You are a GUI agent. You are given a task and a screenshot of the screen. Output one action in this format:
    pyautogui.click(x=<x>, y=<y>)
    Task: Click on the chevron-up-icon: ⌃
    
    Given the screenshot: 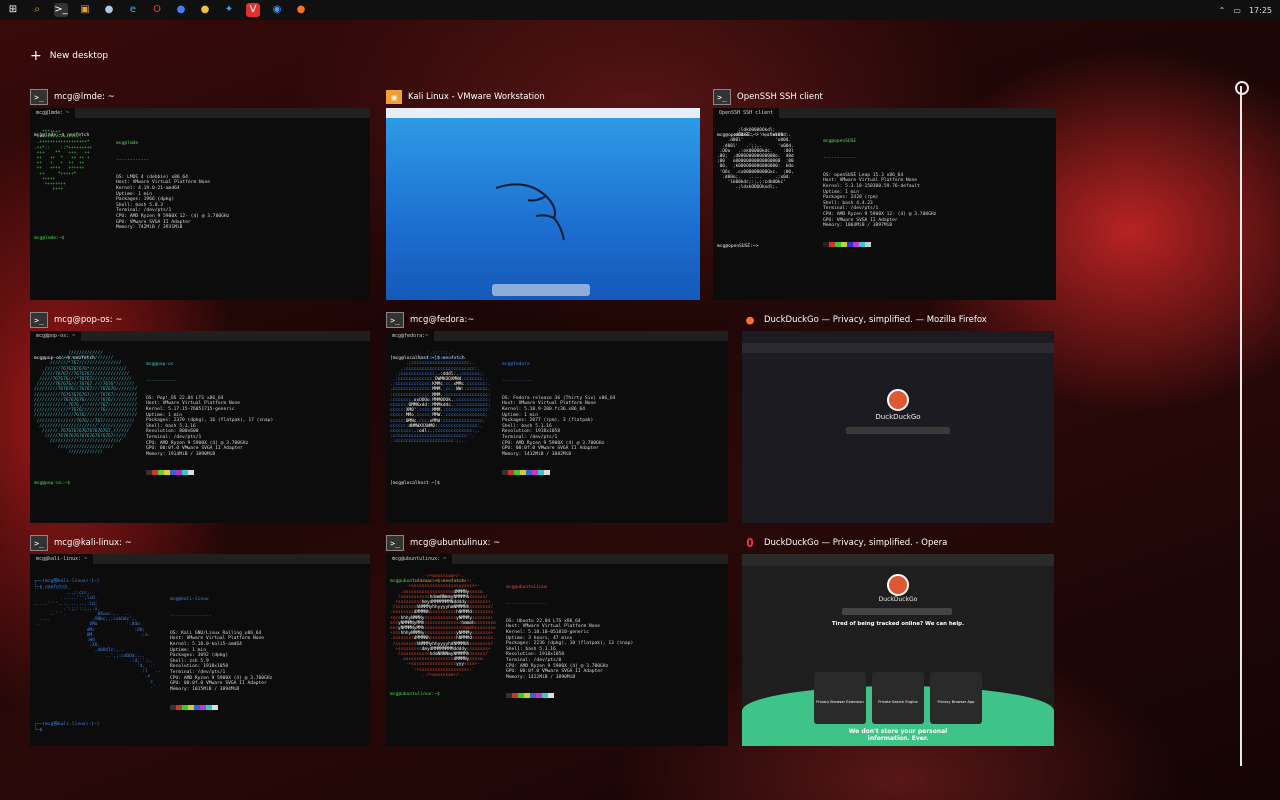 What is the action you would take?
    pyautogui.click(x=1222, y=10)
    